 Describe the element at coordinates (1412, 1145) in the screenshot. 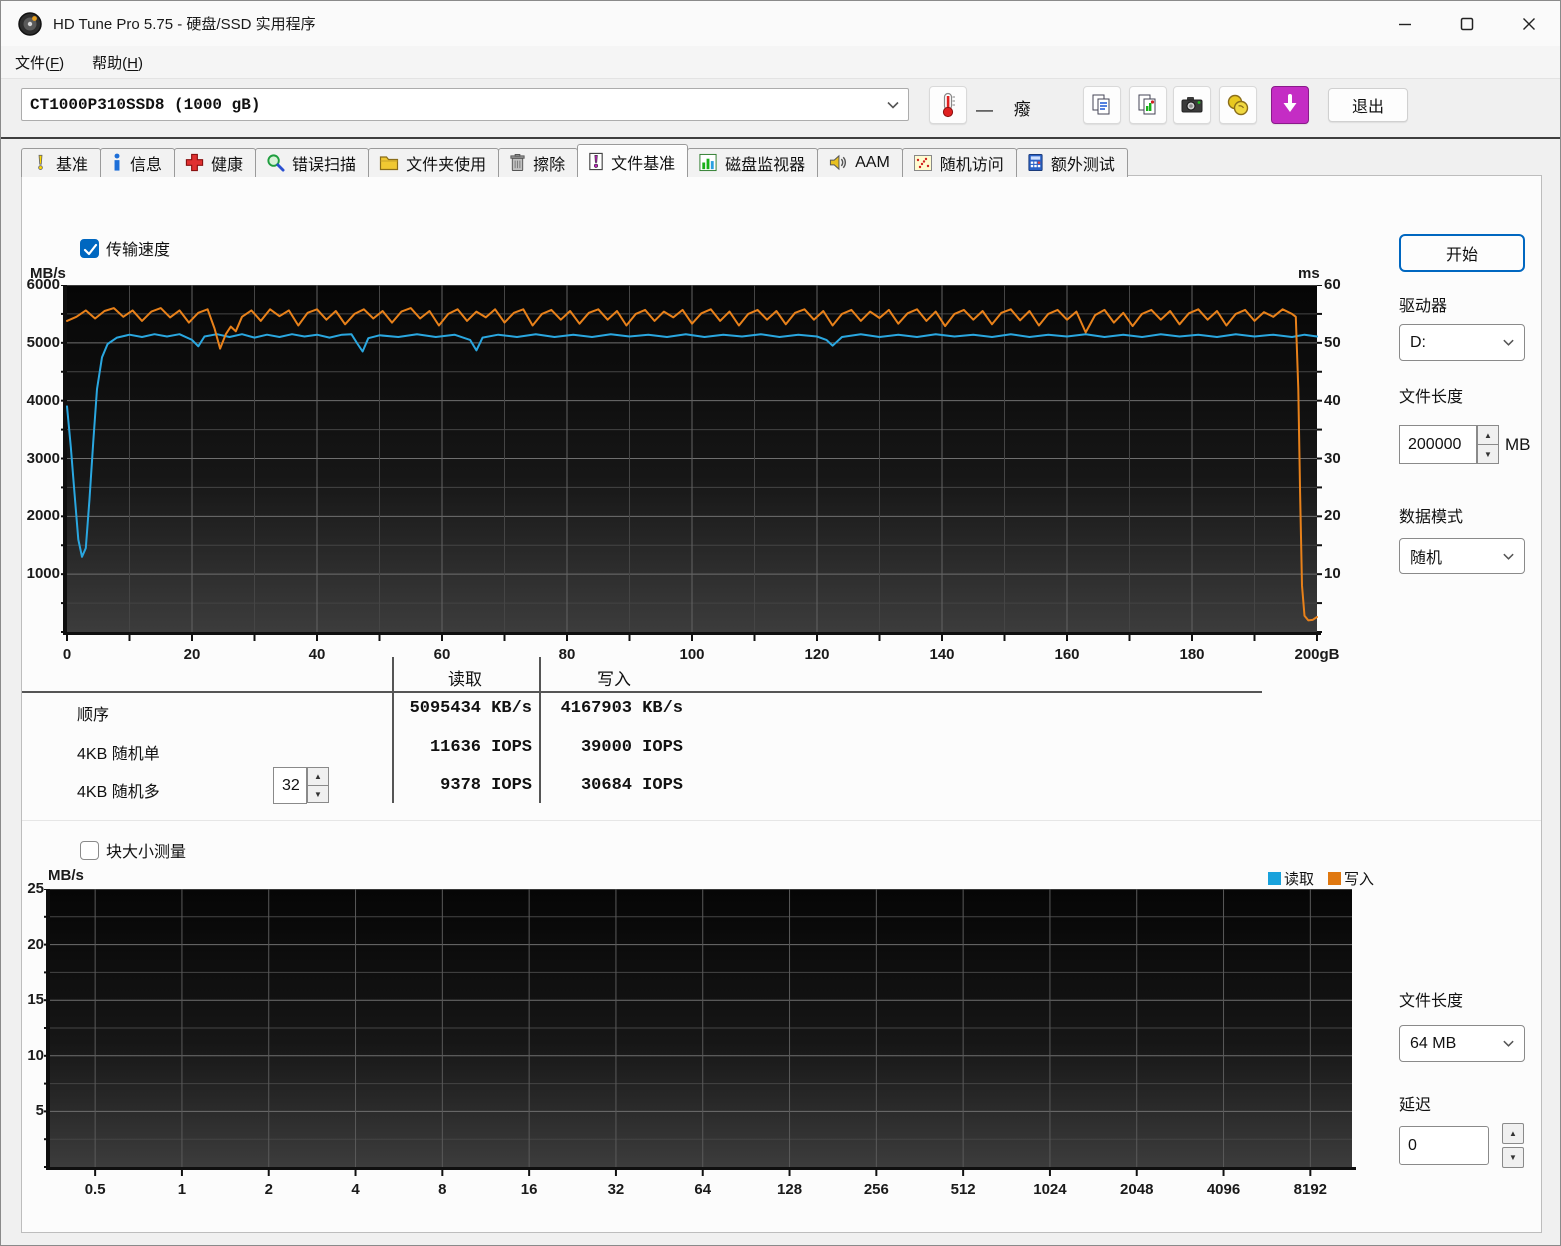

I see `delay-value: 0` at that location.